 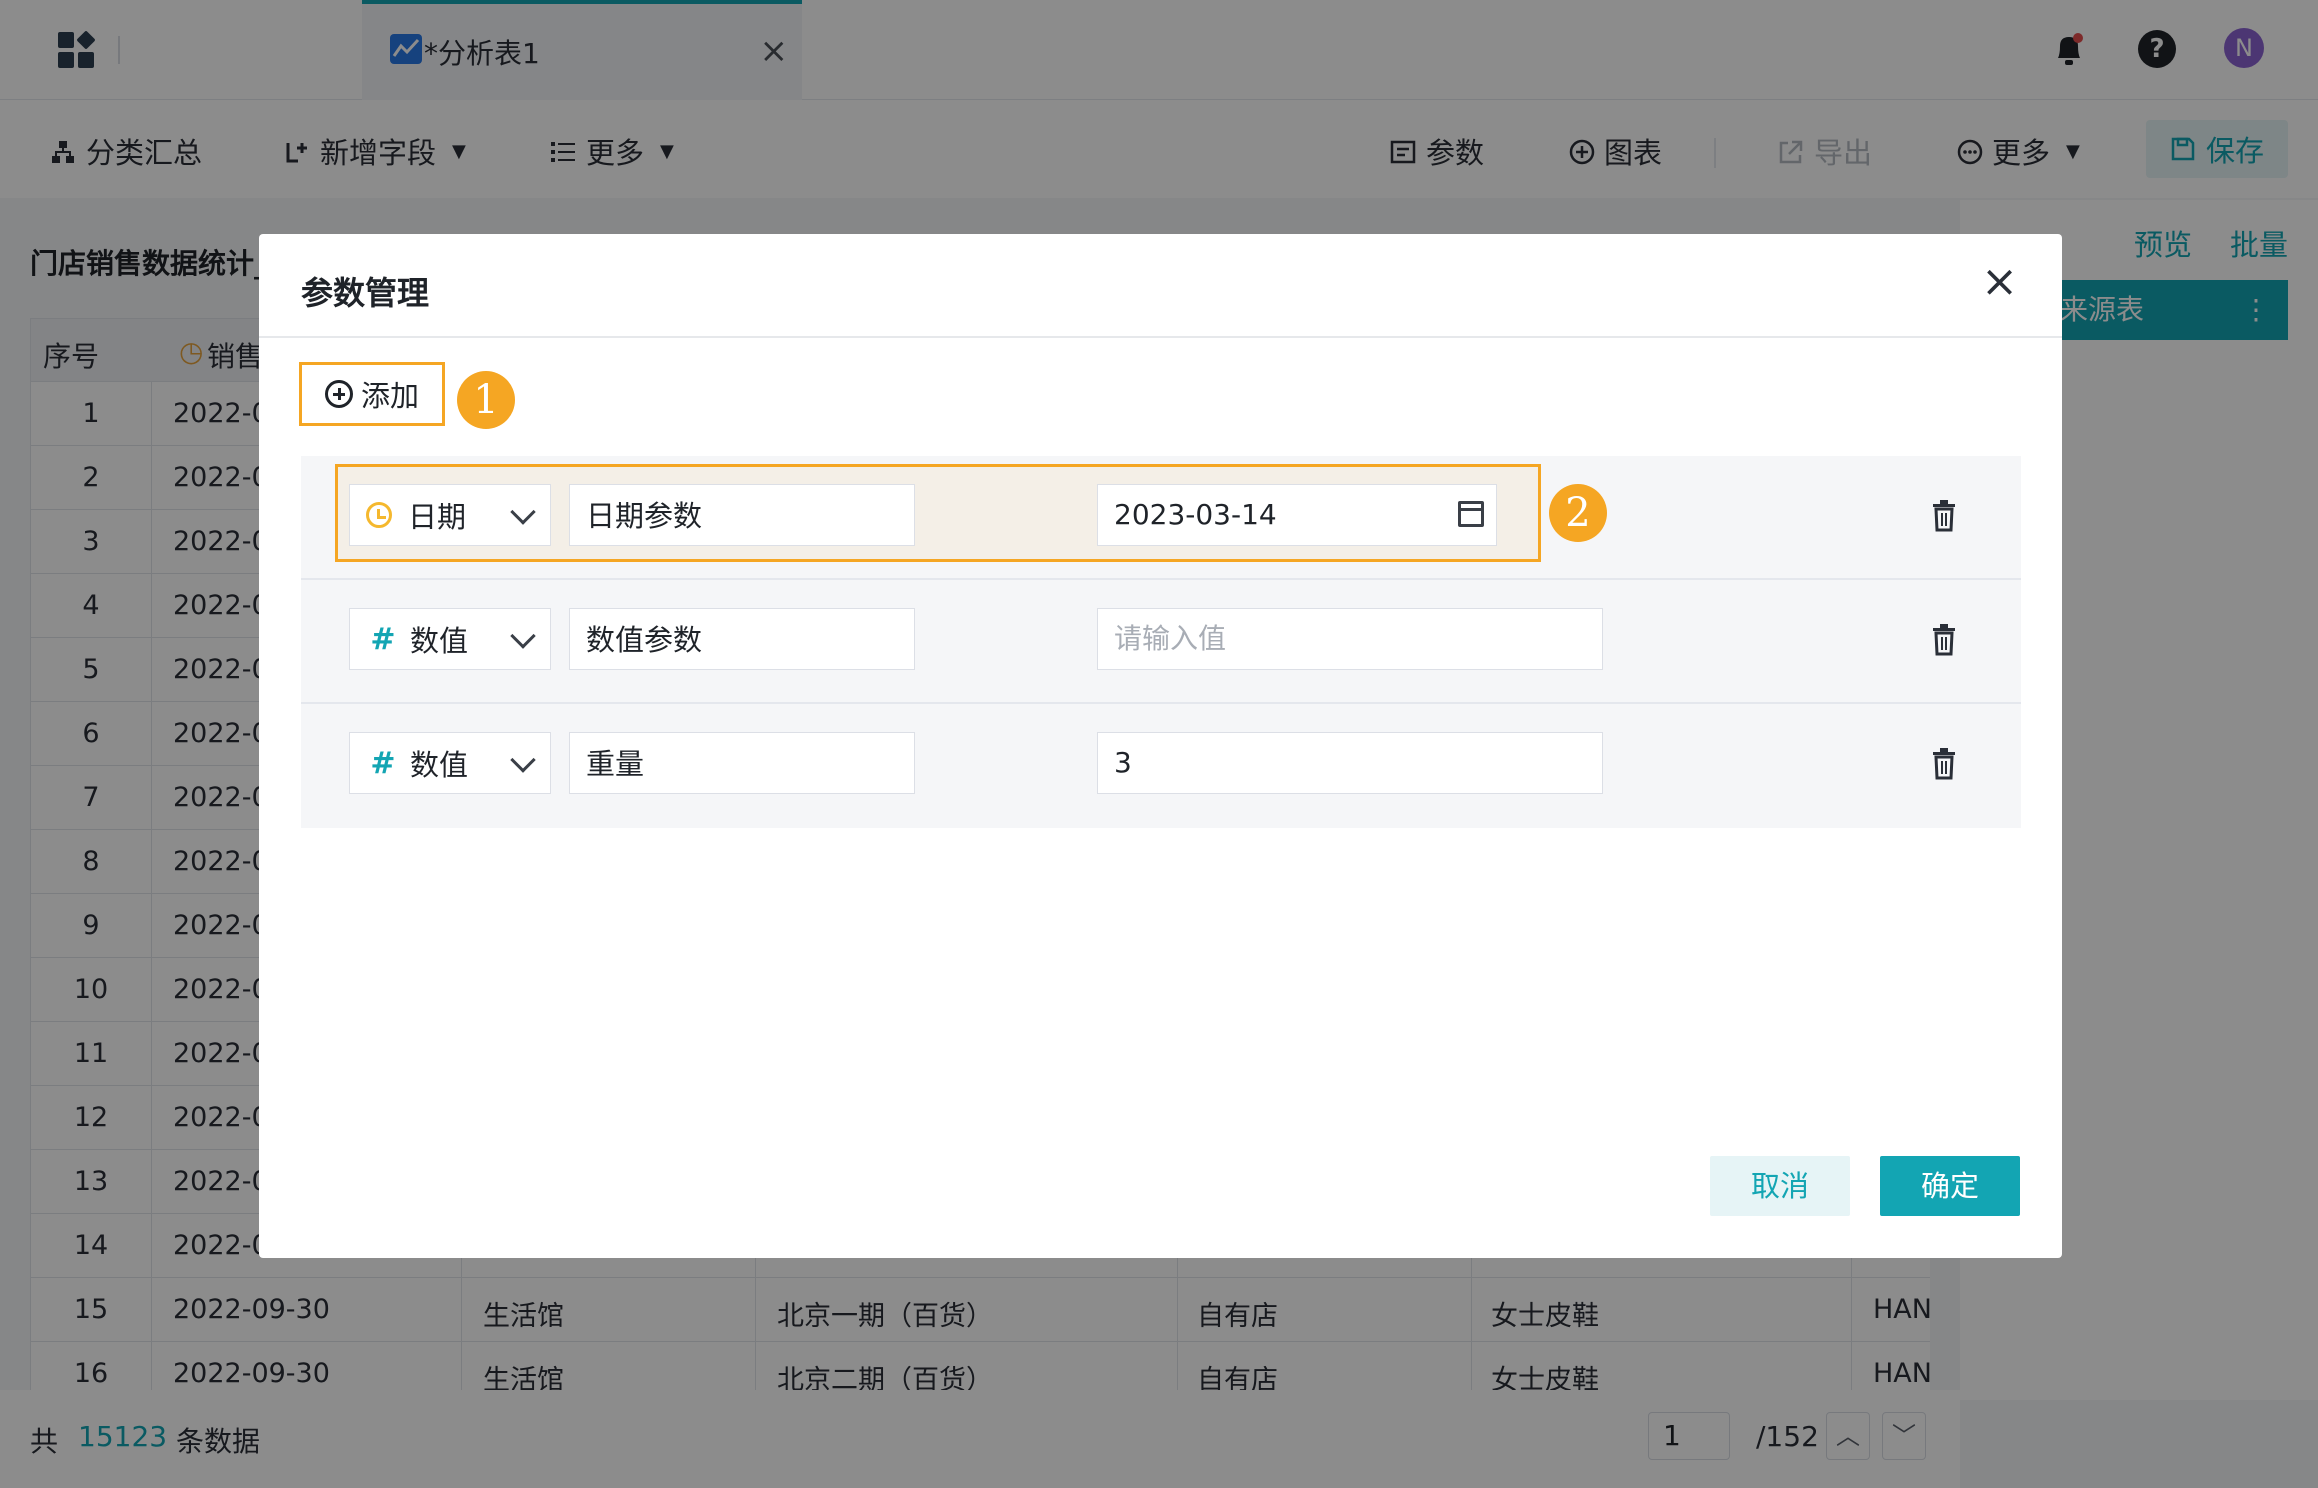 What do you see at coordinates (742, 639) in the screenshot?
I see `param-name-input: 数值参数` at bounding box center [742, 639].